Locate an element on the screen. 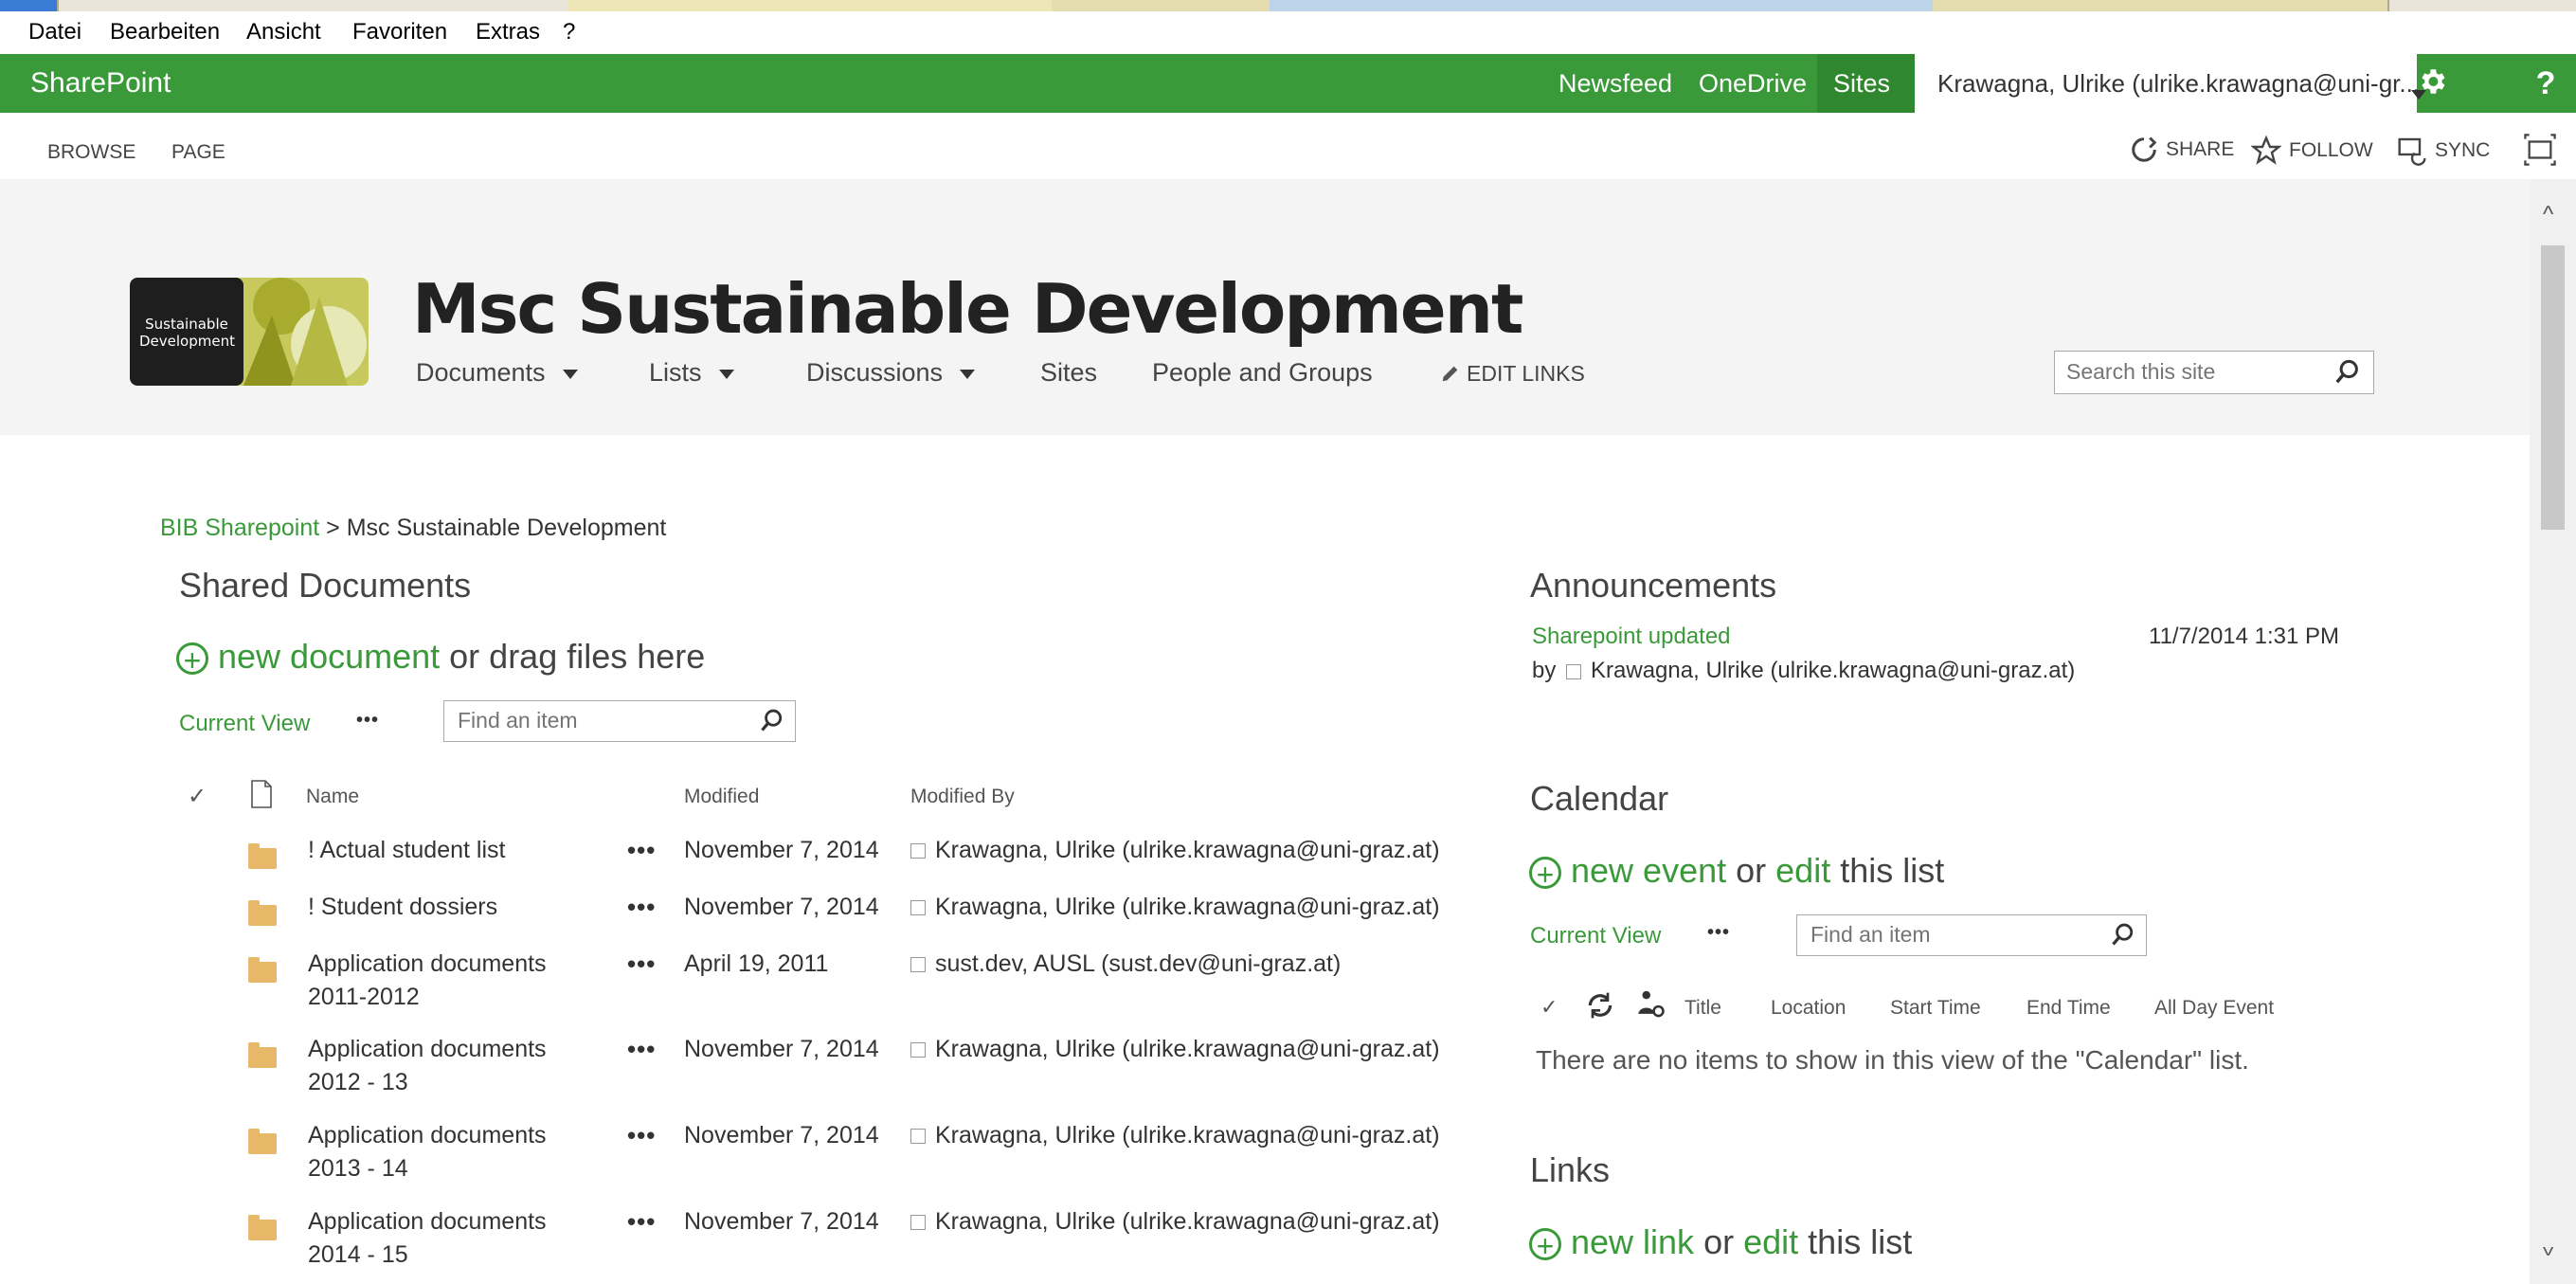 Image resolution: width=2576 pixels, height=1284 pixels. topnav-people-and-groups: People and Groups is located at coordinates (1262, 373).